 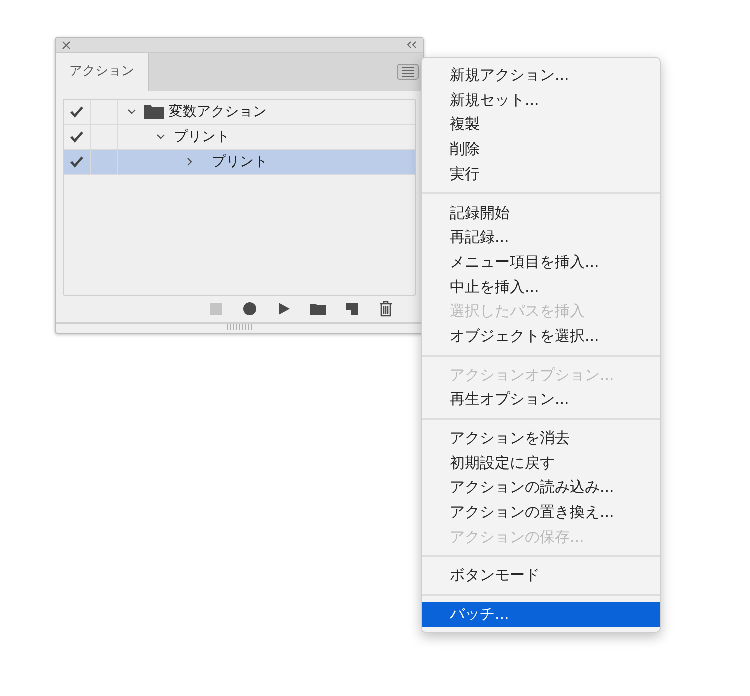 What do you see at coordinates (541, 125) in the screenshot?
I see `menu-item: 複製` at bounding box center [541, 125].